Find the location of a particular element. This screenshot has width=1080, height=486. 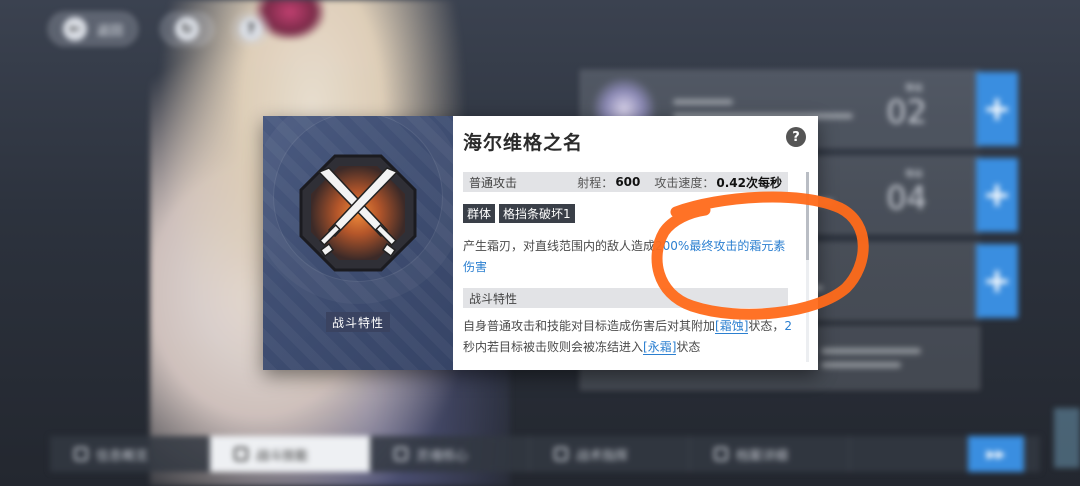

bottom-tab-bar: 信息概览 战斗技能 灵魂核心 战术指挥 档案详细 is located at coordinates (545, 454).